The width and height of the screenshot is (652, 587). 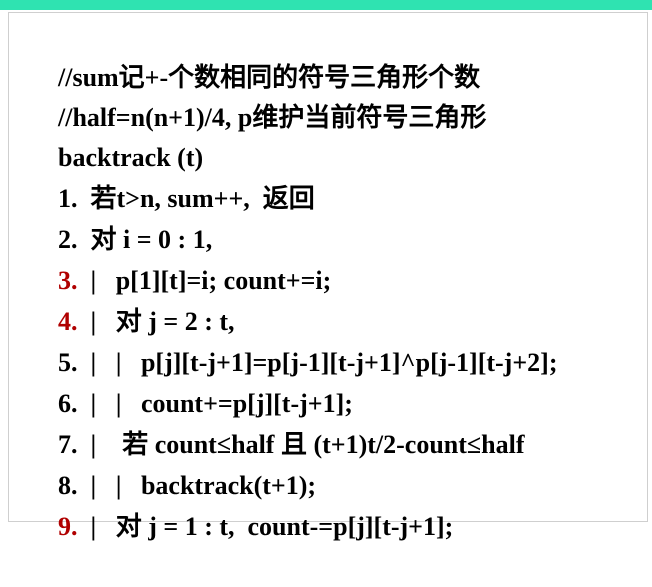 What do you see at coordinates (265, 526) in the screenshot?
I see `code-text: | 对 j = 1 : t, count-=p[j][t-j+1];` at bounding box center [265, 526].